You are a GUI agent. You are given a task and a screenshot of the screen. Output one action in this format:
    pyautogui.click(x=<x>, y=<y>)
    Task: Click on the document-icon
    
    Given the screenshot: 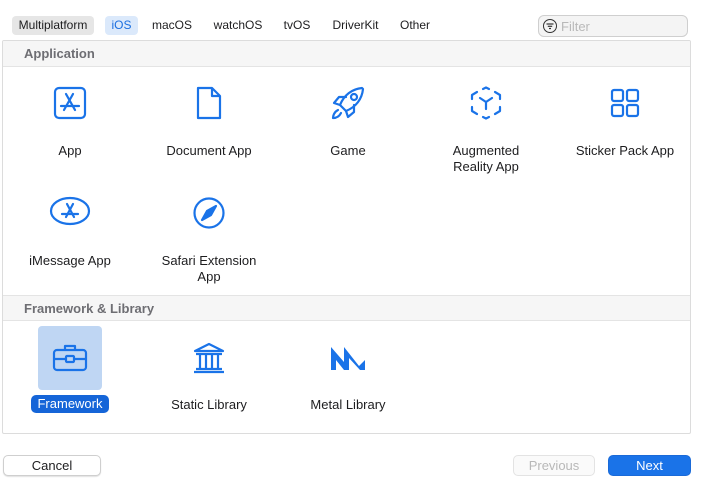 What is the action you would take?
    pyautogui.click(x=209, y=103)
    